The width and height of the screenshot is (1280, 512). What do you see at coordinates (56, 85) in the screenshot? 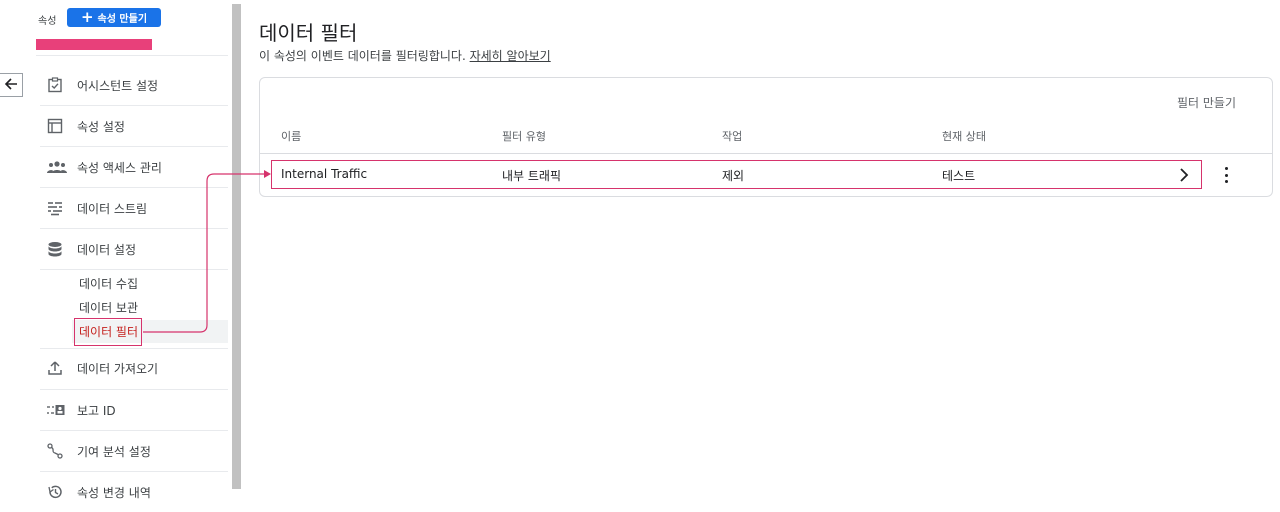
I see `clipboard-check-icon` at bounding box center [56, 85].